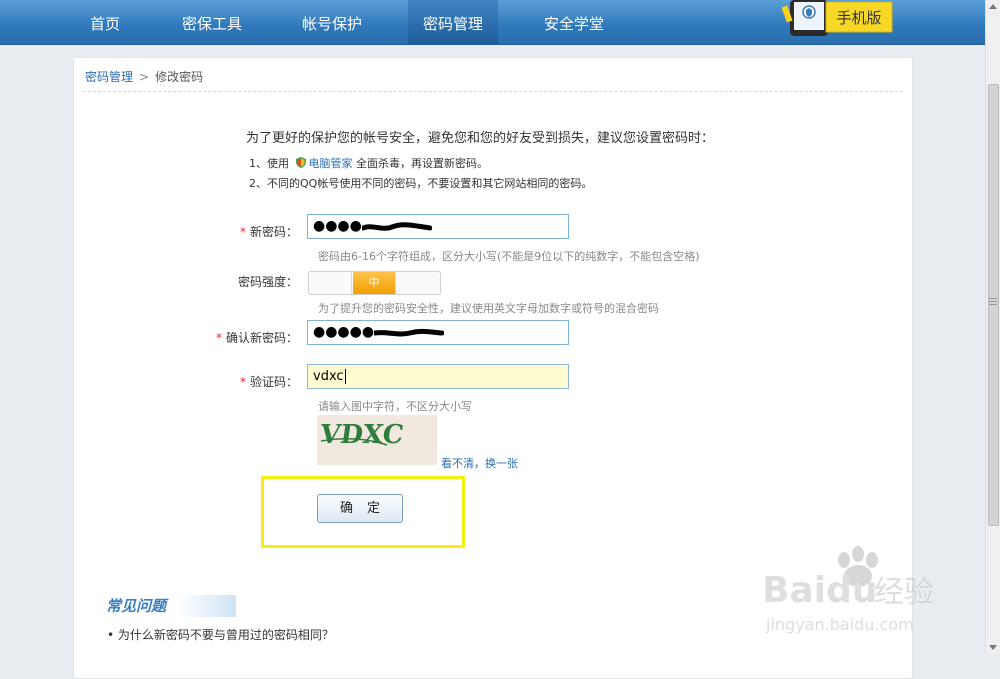 The image size is (1000, 679). I want to click on new-password-hint: 密码由6-16个字符组成，区分大小写(不能是9位以下的纯数字，不能包含空格), so click(509, 256).